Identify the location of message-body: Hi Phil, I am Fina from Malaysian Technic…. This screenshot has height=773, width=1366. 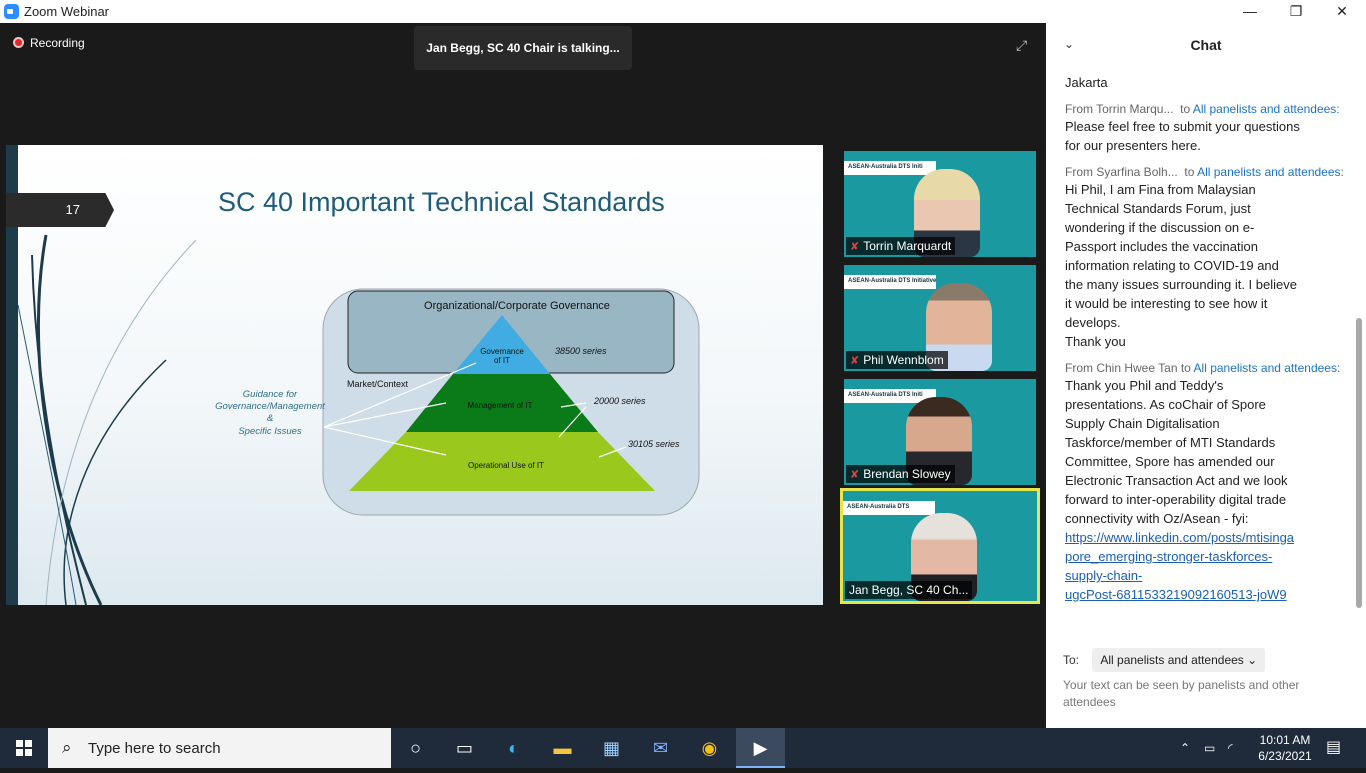
(1181, 265).